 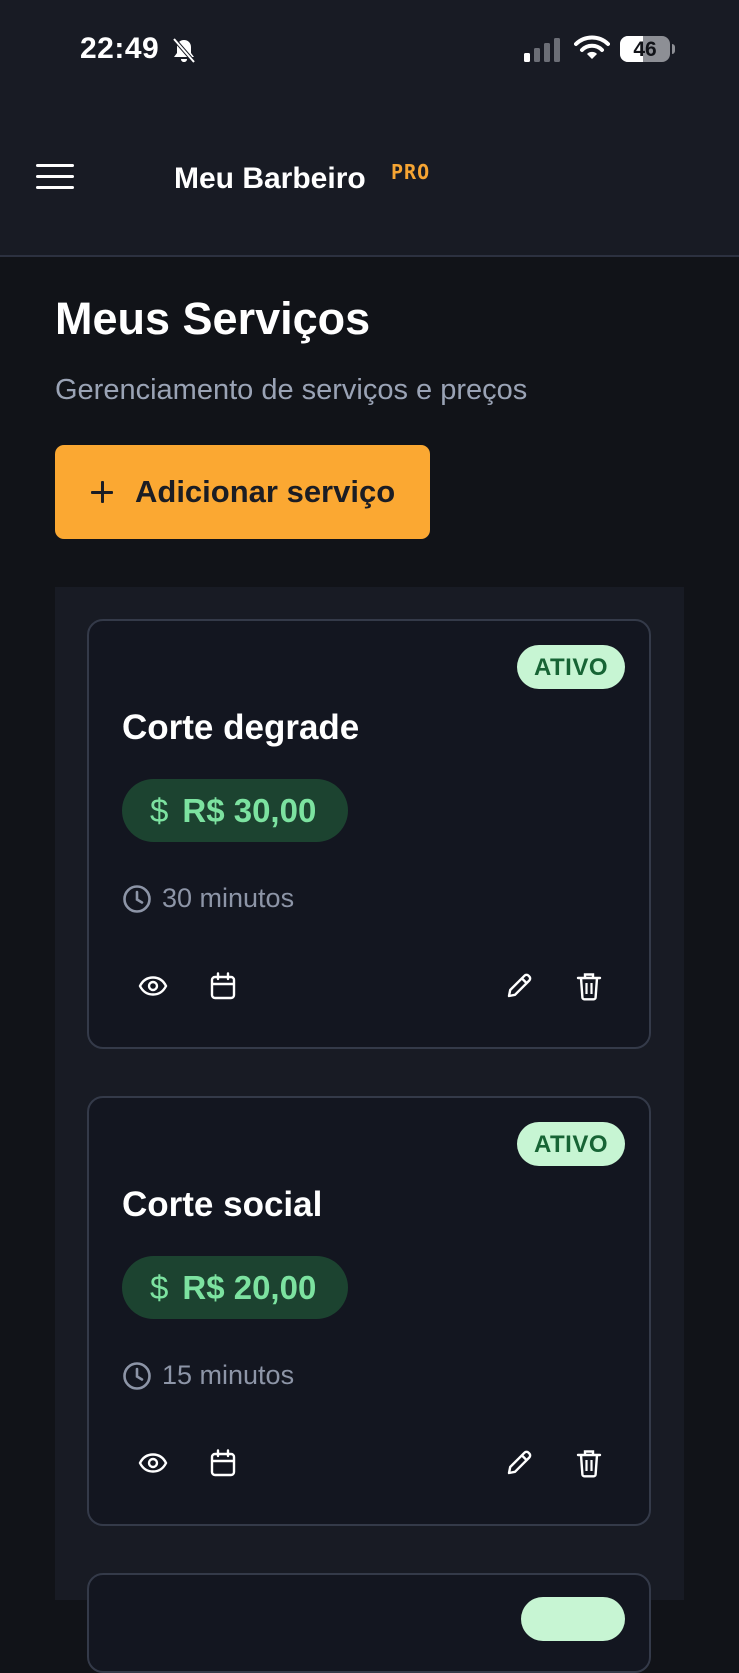 What do you see at coordinates (542, 50) in the screenshot?
I see `signal-icon` at bounding box center [542, 50].